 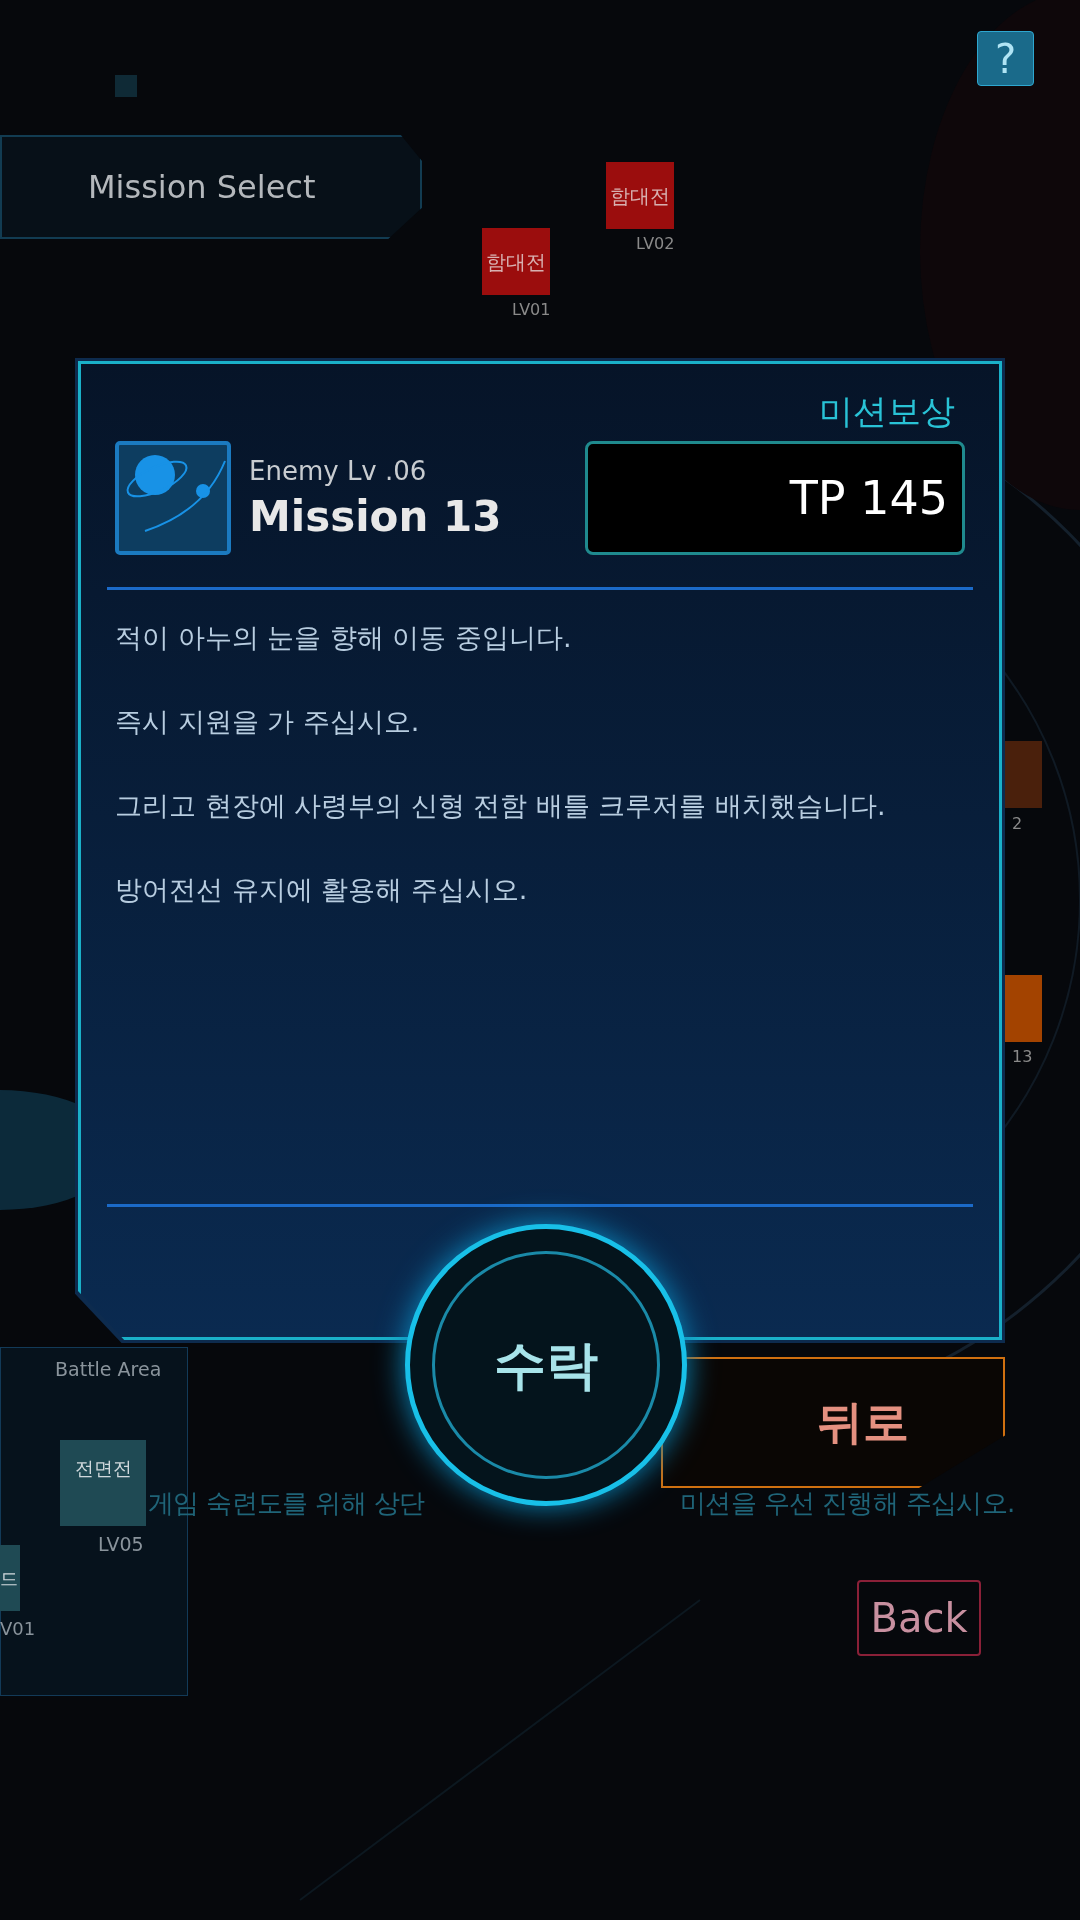 I want to click on reward-label: 미션보상, so click(x=887, y=411).